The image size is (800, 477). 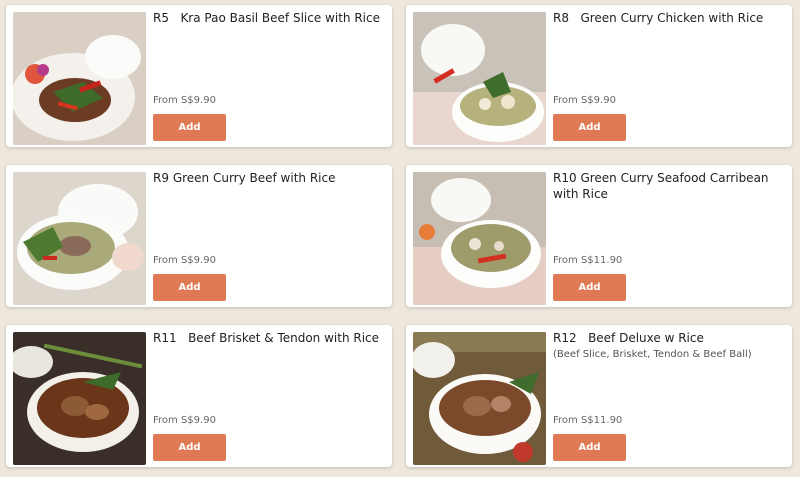 What do you see at coordinates (661, 186) in the screenshot?
I see `item-name: Green Curry Seafood Carribean with Rice` at bounding box center [661, 186].